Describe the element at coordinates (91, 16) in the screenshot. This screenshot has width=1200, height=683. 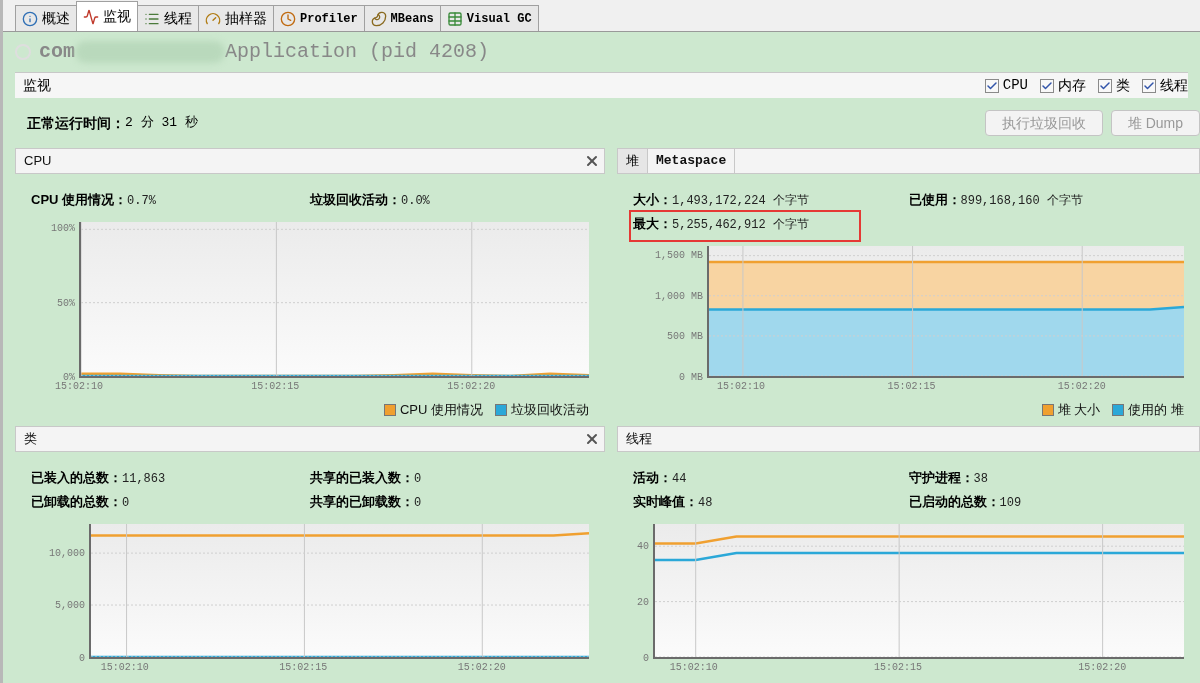
I see `activity-chart-icon` at that location.